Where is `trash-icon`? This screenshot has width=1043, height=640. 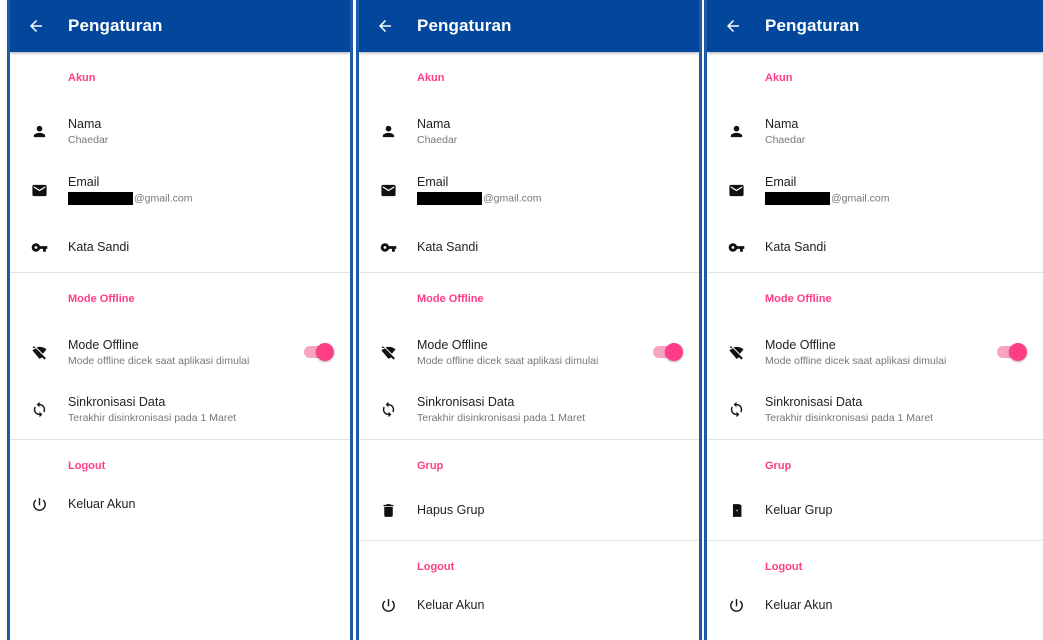
trash-icon is located at coordinates (388, 510).